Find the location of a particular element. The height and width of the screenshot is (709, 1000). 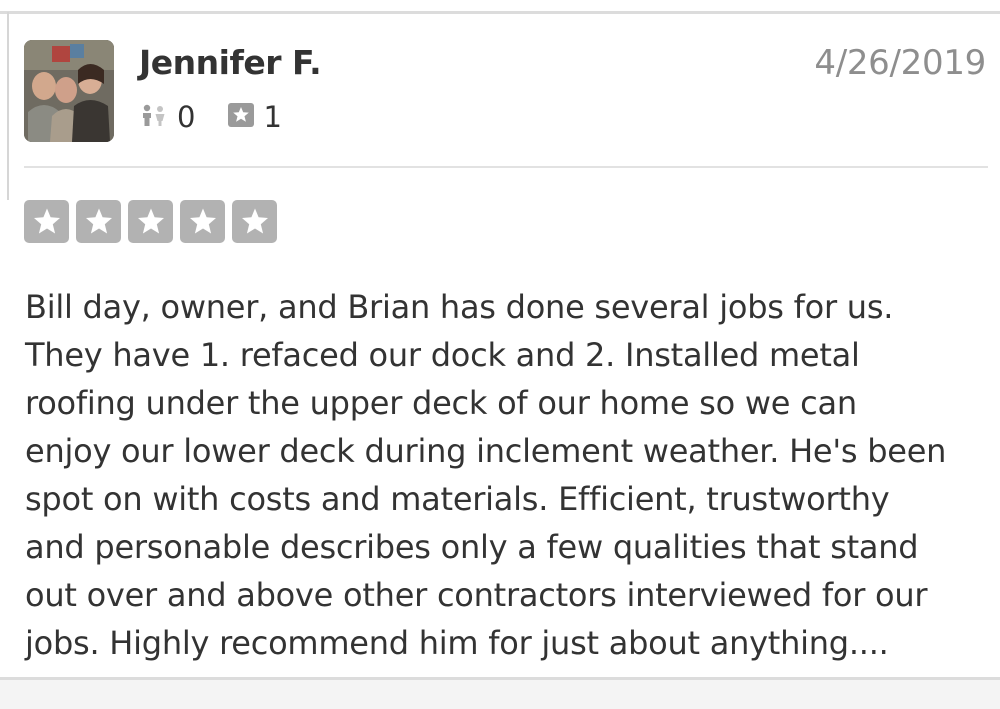

friends-count: 0 is located at coordinates (186, 117).